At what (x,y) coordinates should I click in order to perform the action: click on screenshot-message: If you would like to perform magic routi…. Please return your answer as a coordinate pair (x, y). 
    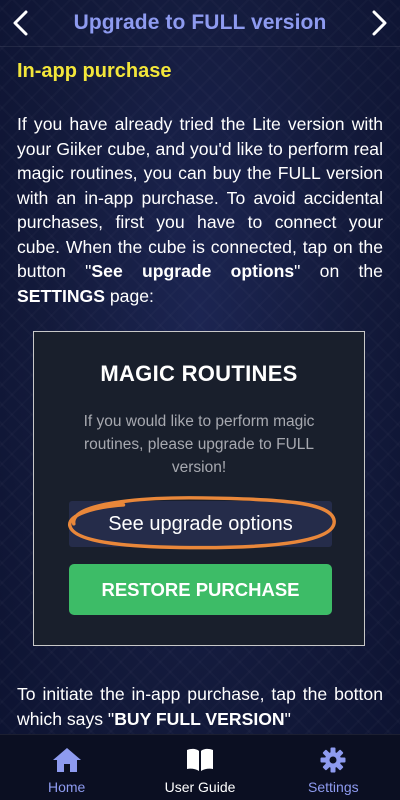
    Looking at the image, I should click on (199, 444).